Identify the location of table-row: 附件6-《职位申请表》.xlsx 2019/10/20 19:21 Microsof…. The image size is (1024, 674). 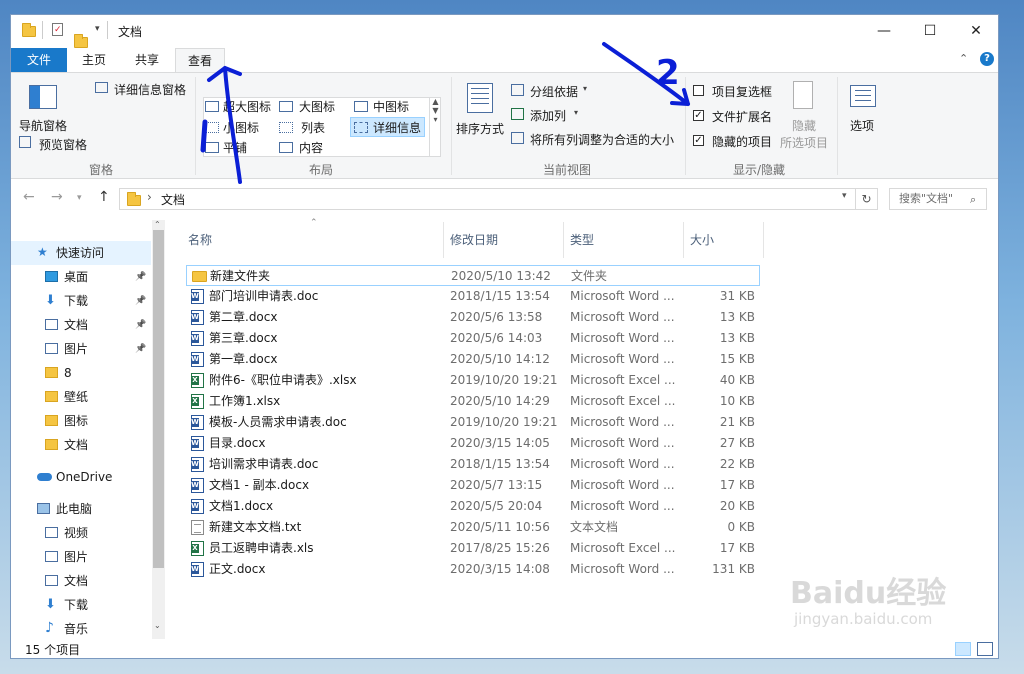
(473, 380).